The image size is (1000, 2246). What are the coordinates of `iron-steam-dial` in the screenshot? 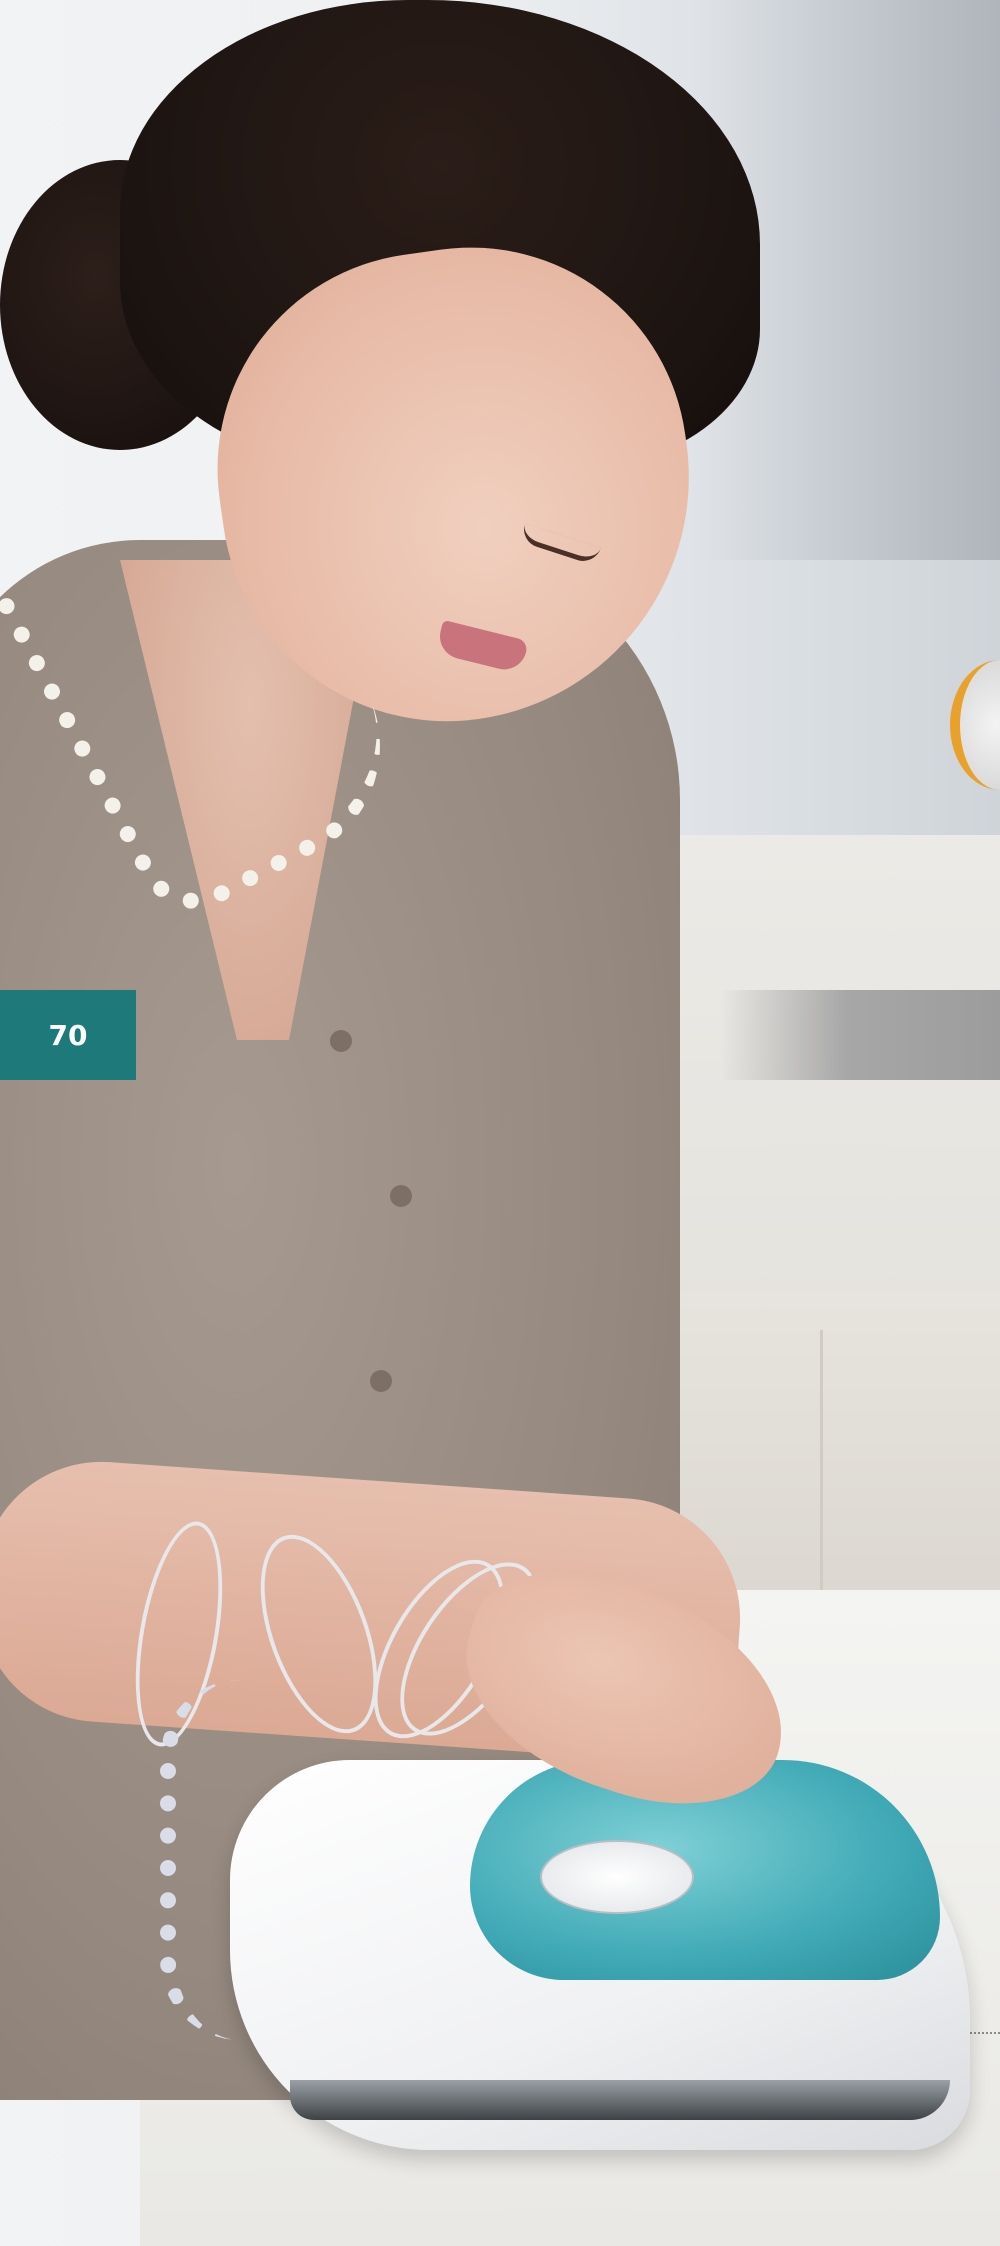 It's located at (617, 1877).